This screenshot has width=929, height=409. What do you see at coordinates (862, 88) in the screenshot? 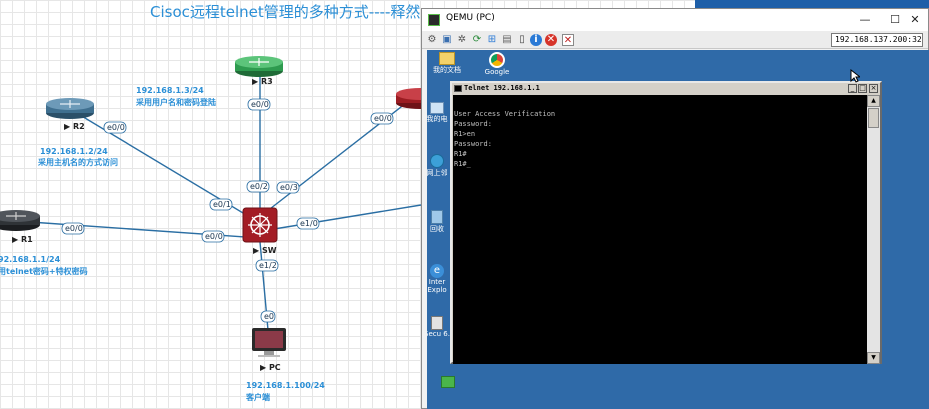
I see `telnet-maximize-button: □` at bounding box center [862, 88].